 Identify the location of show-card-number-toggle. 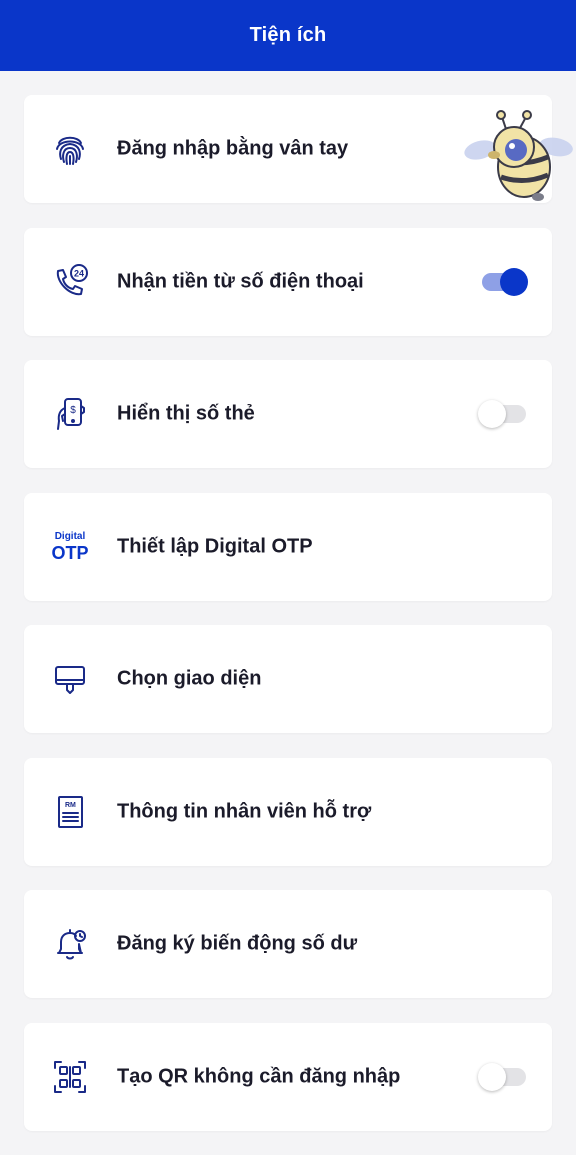
(502, 414).